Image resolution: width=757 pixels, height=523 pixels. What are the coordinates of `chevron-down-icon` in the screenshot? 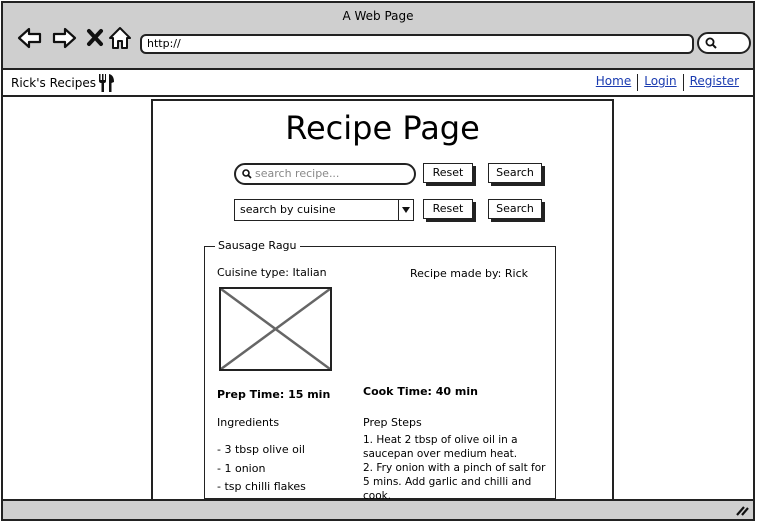 It's located at (406, 210).